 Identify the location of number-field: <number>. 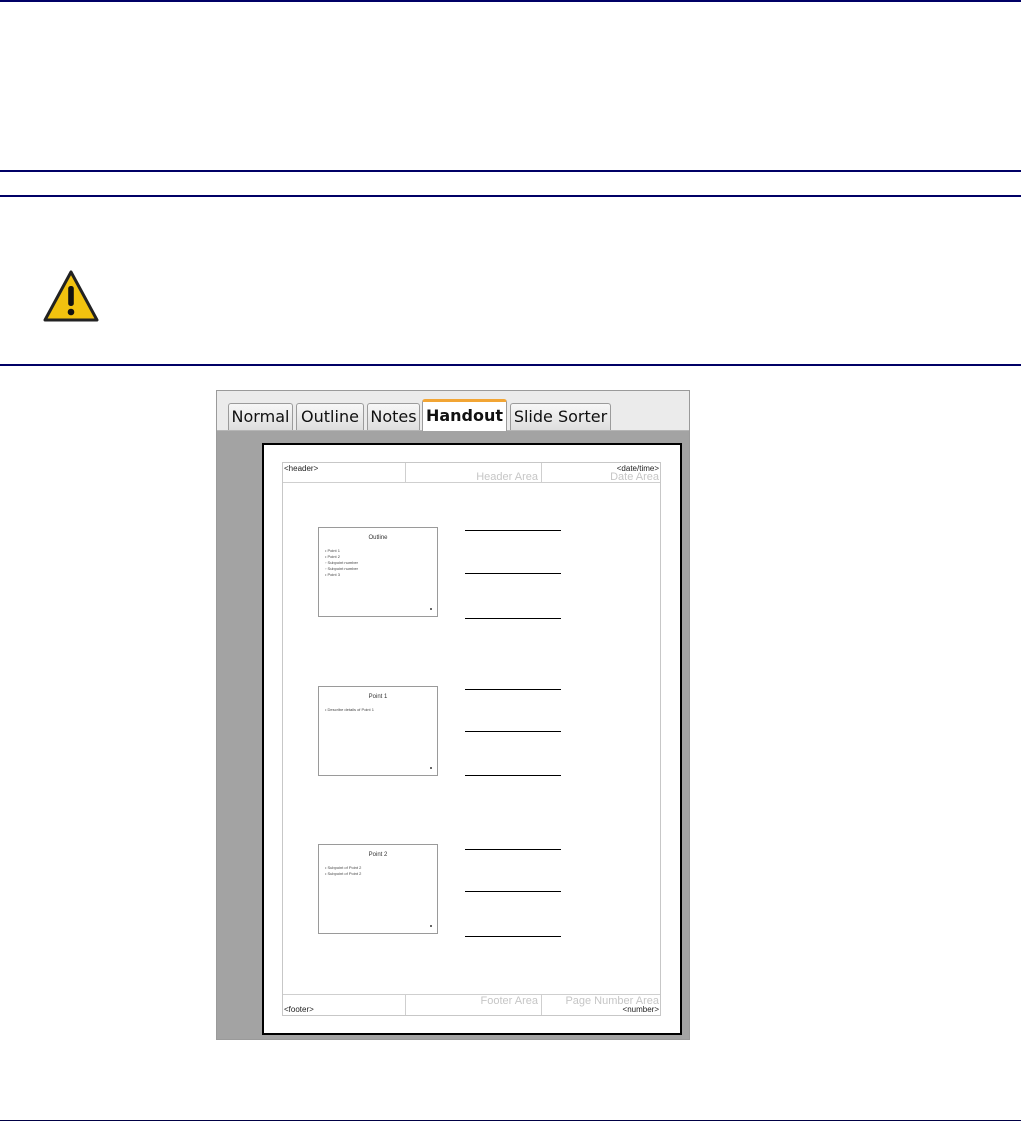
(640, 1009).